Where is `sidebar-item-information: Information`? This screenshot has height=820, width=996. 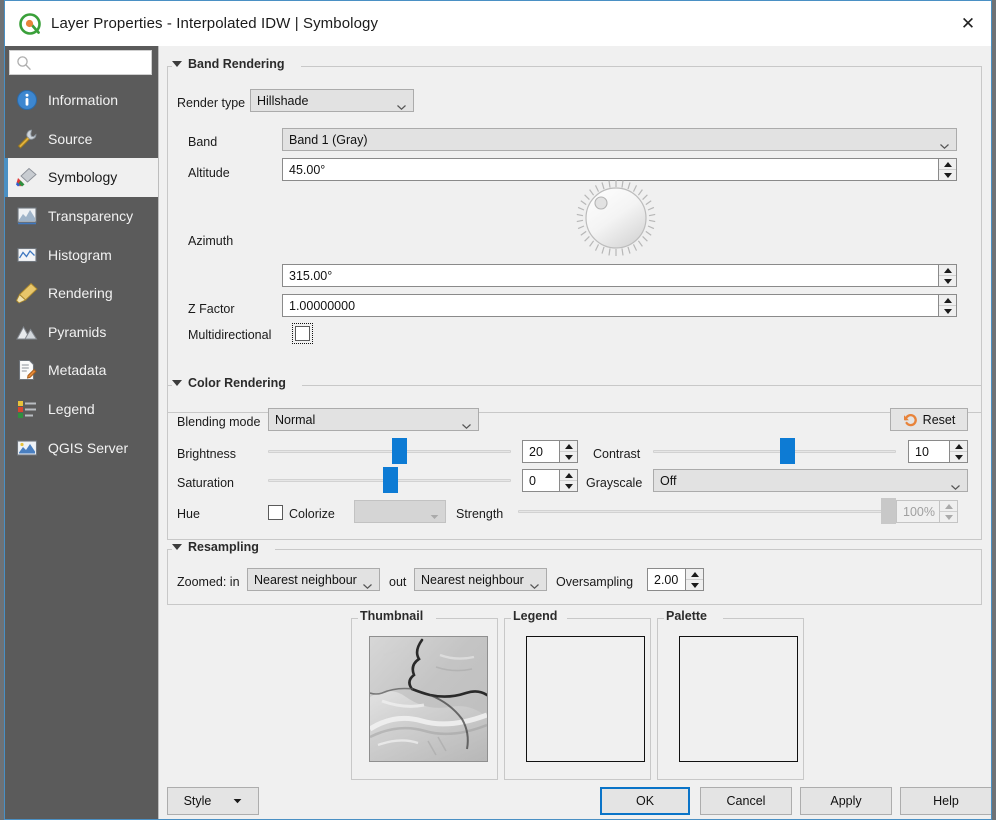
sidebar-item-information: Information is located at coordinates (81, 100).